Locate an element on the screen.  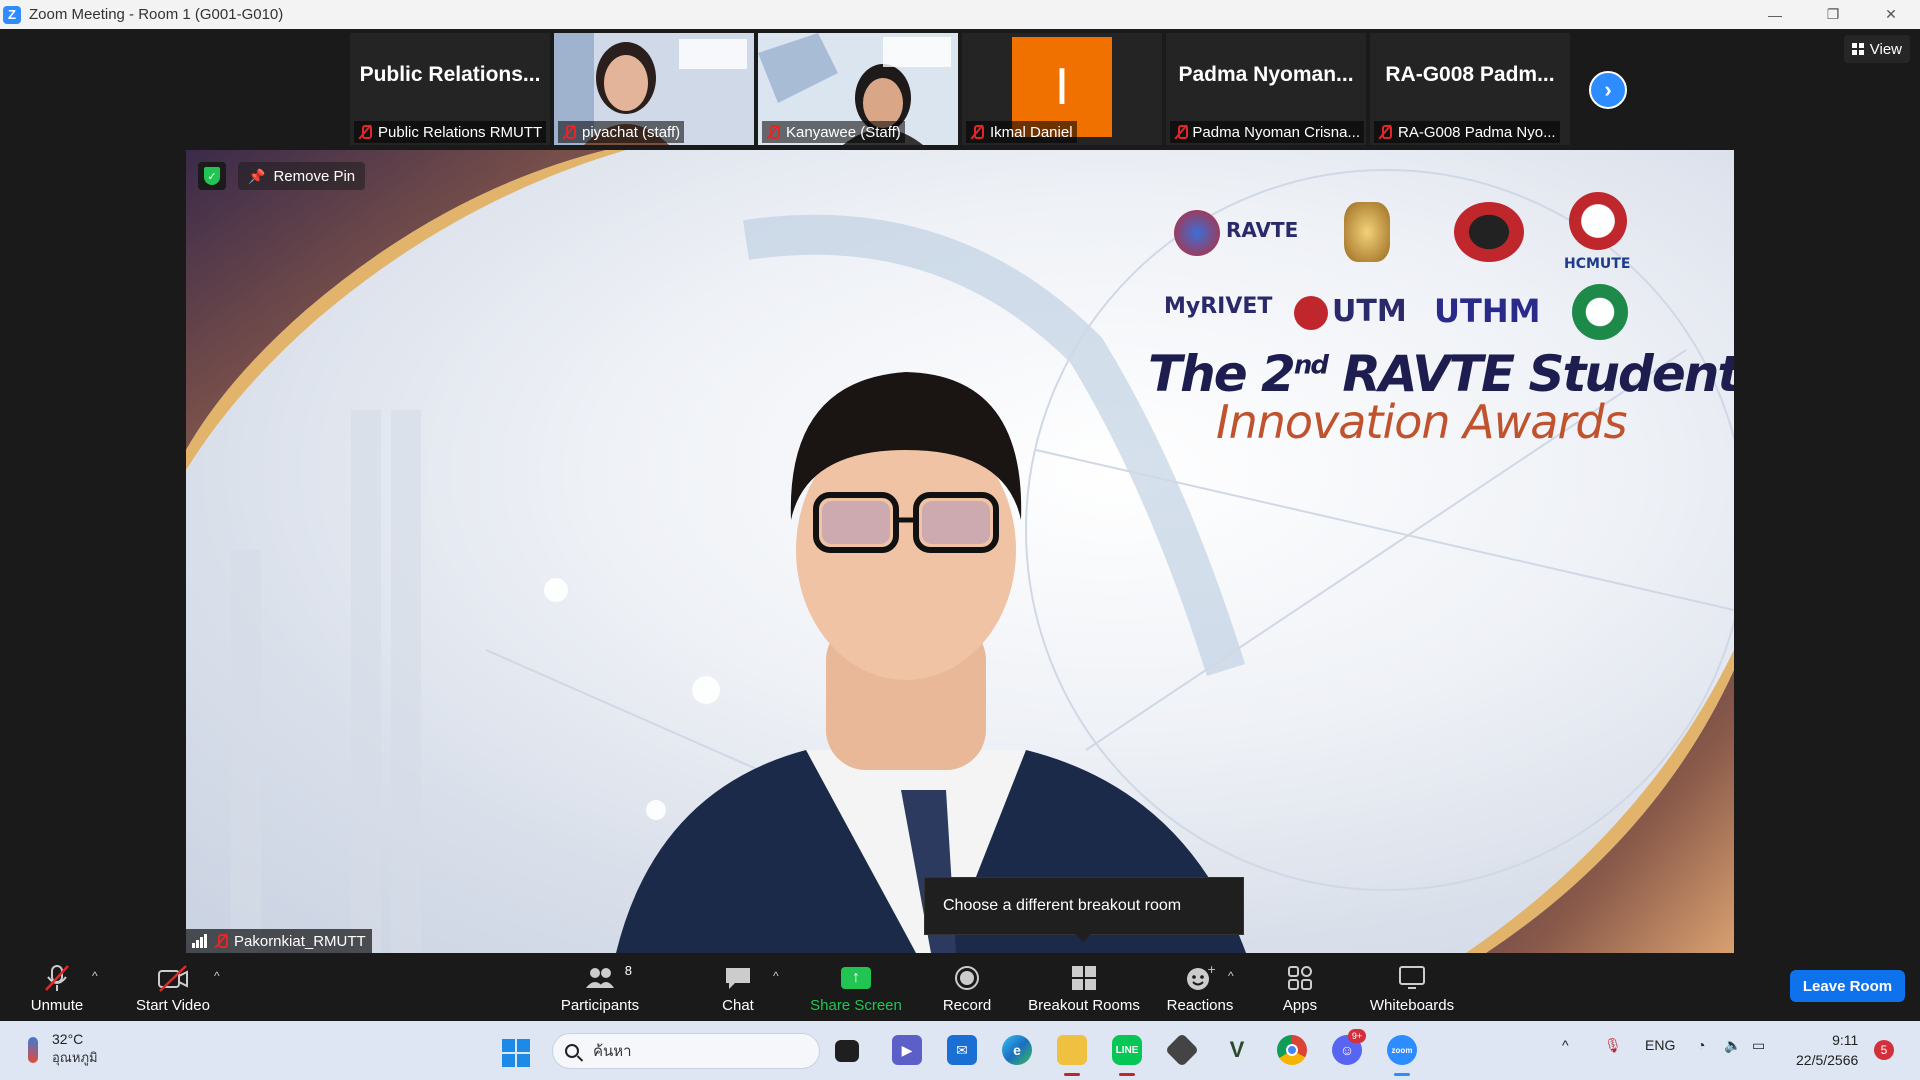
minimize-button: — is located at coordinates (1775, 14).